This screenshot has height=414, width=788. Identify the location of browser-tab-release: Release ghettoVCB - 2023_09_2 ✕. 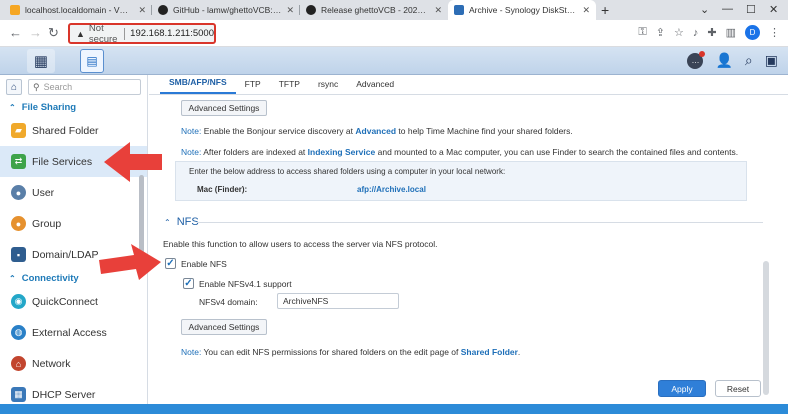
(374, 10).